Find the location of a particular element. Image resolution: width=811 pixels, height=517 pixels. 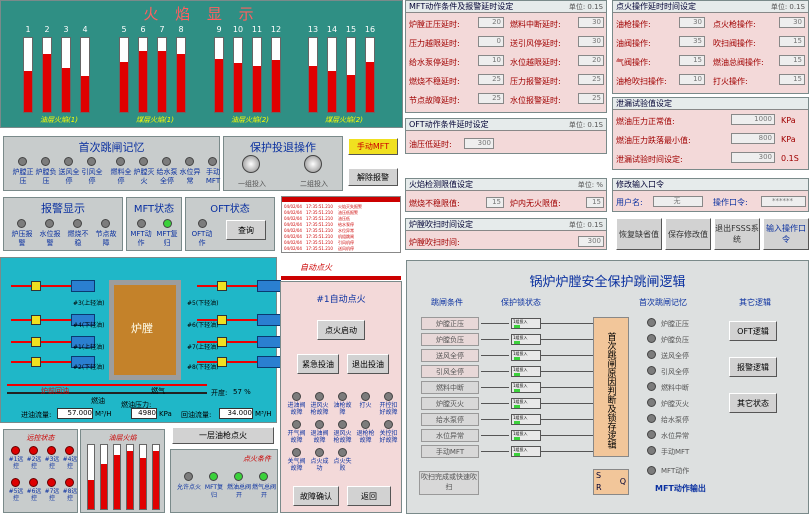

save-button: 保存修改值 is located at coordinates (688, 234).